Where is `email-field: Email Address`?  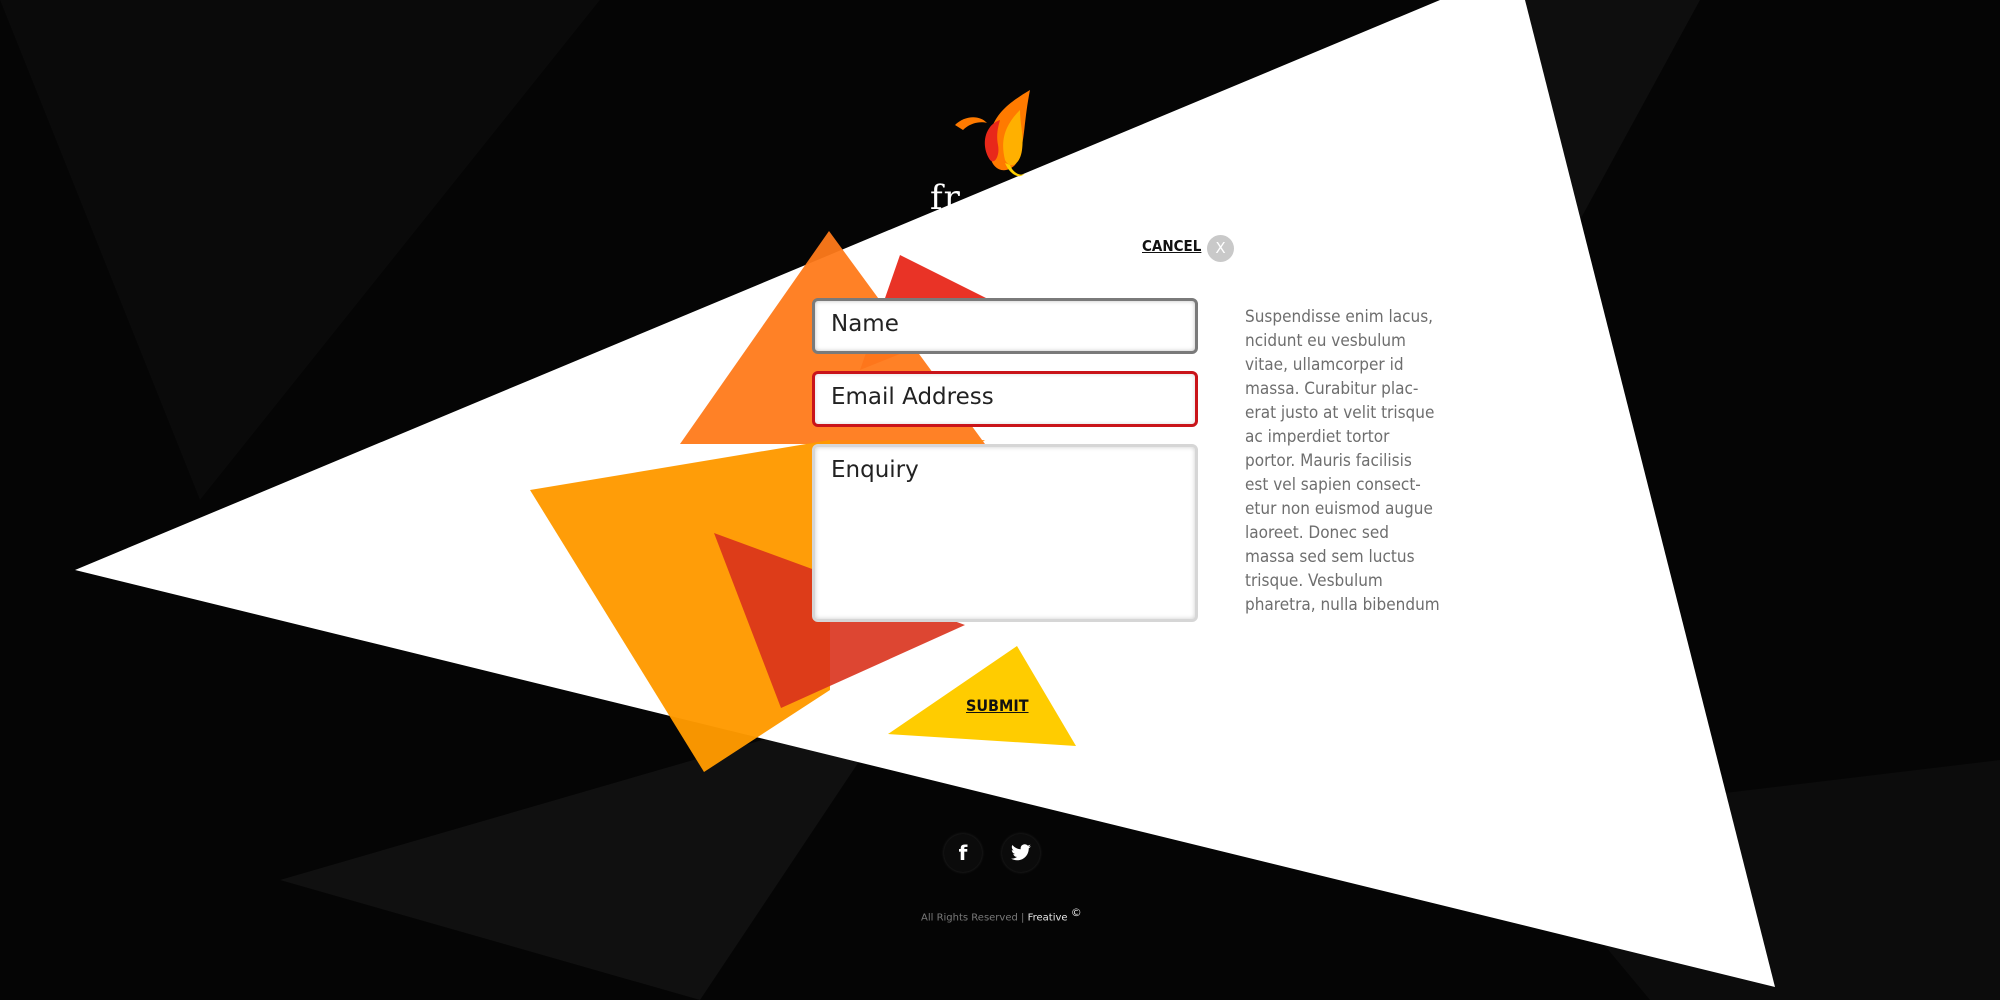 email-field: Email Address is located at coordinates (1005, 399).